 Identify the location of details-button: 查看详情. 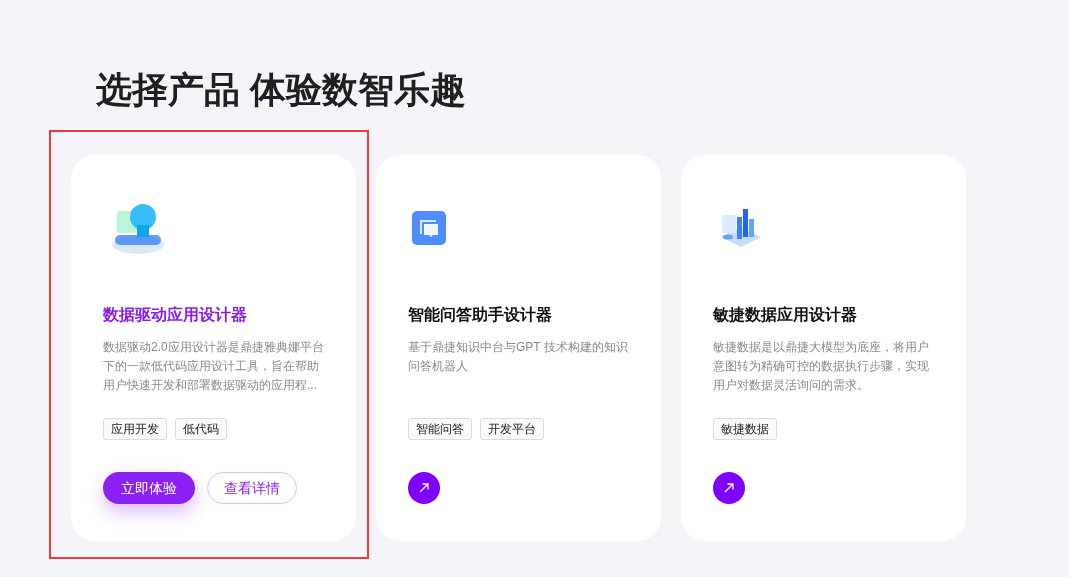
(252, 488).